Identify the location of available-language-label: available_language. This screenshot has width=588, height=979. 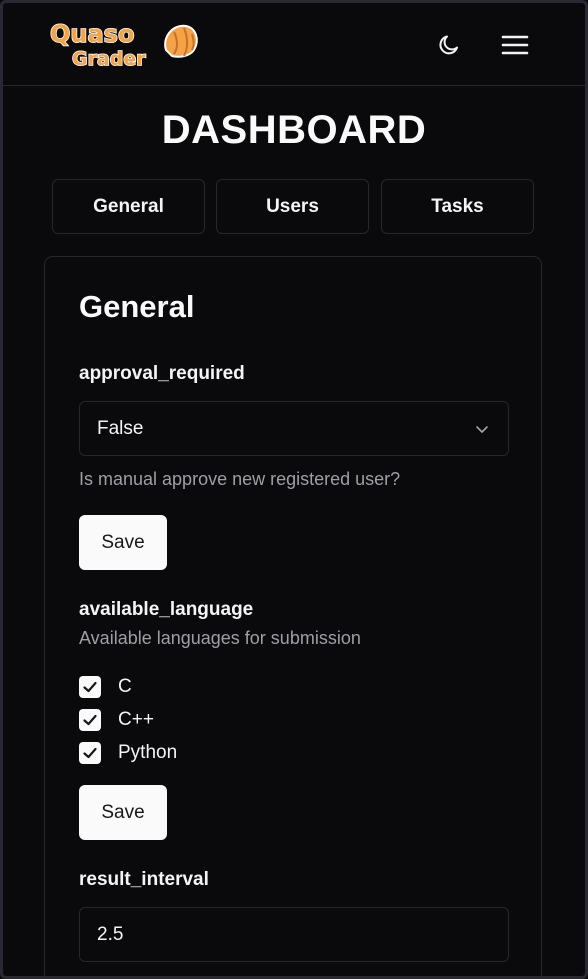
(166, 609).